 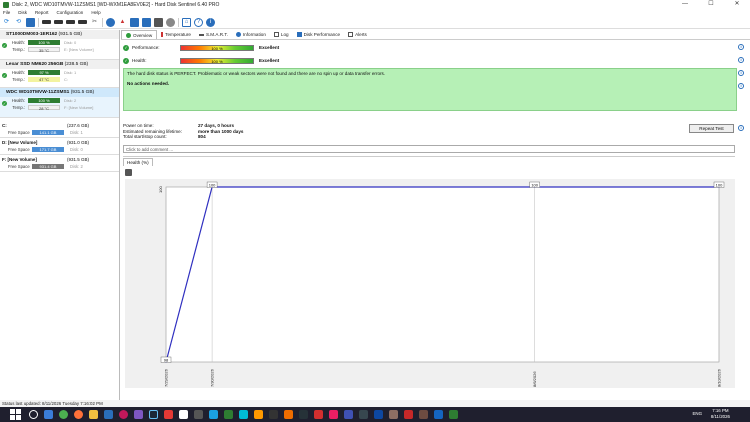 What do you see at coordinates (128, 172) in the screenshot?
I see `save-icon` at bounding box center [128, 172].